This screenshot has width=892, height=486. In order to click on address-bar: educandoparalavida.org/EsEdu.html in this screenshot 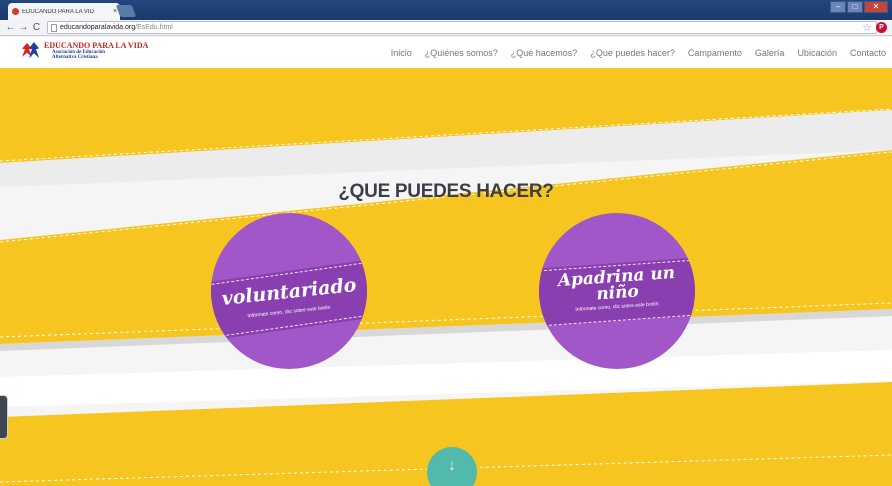, I will do `click(462, 27)`.